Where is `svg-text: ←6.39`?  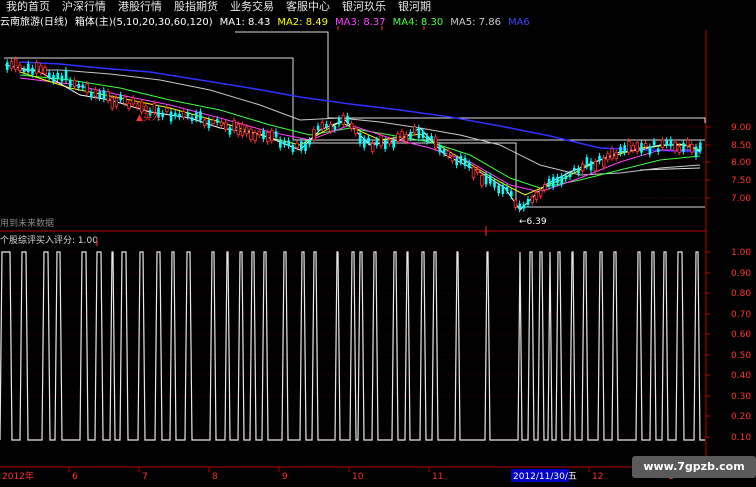
svg-text: ←6.39 is located at coordinates (533, 222).